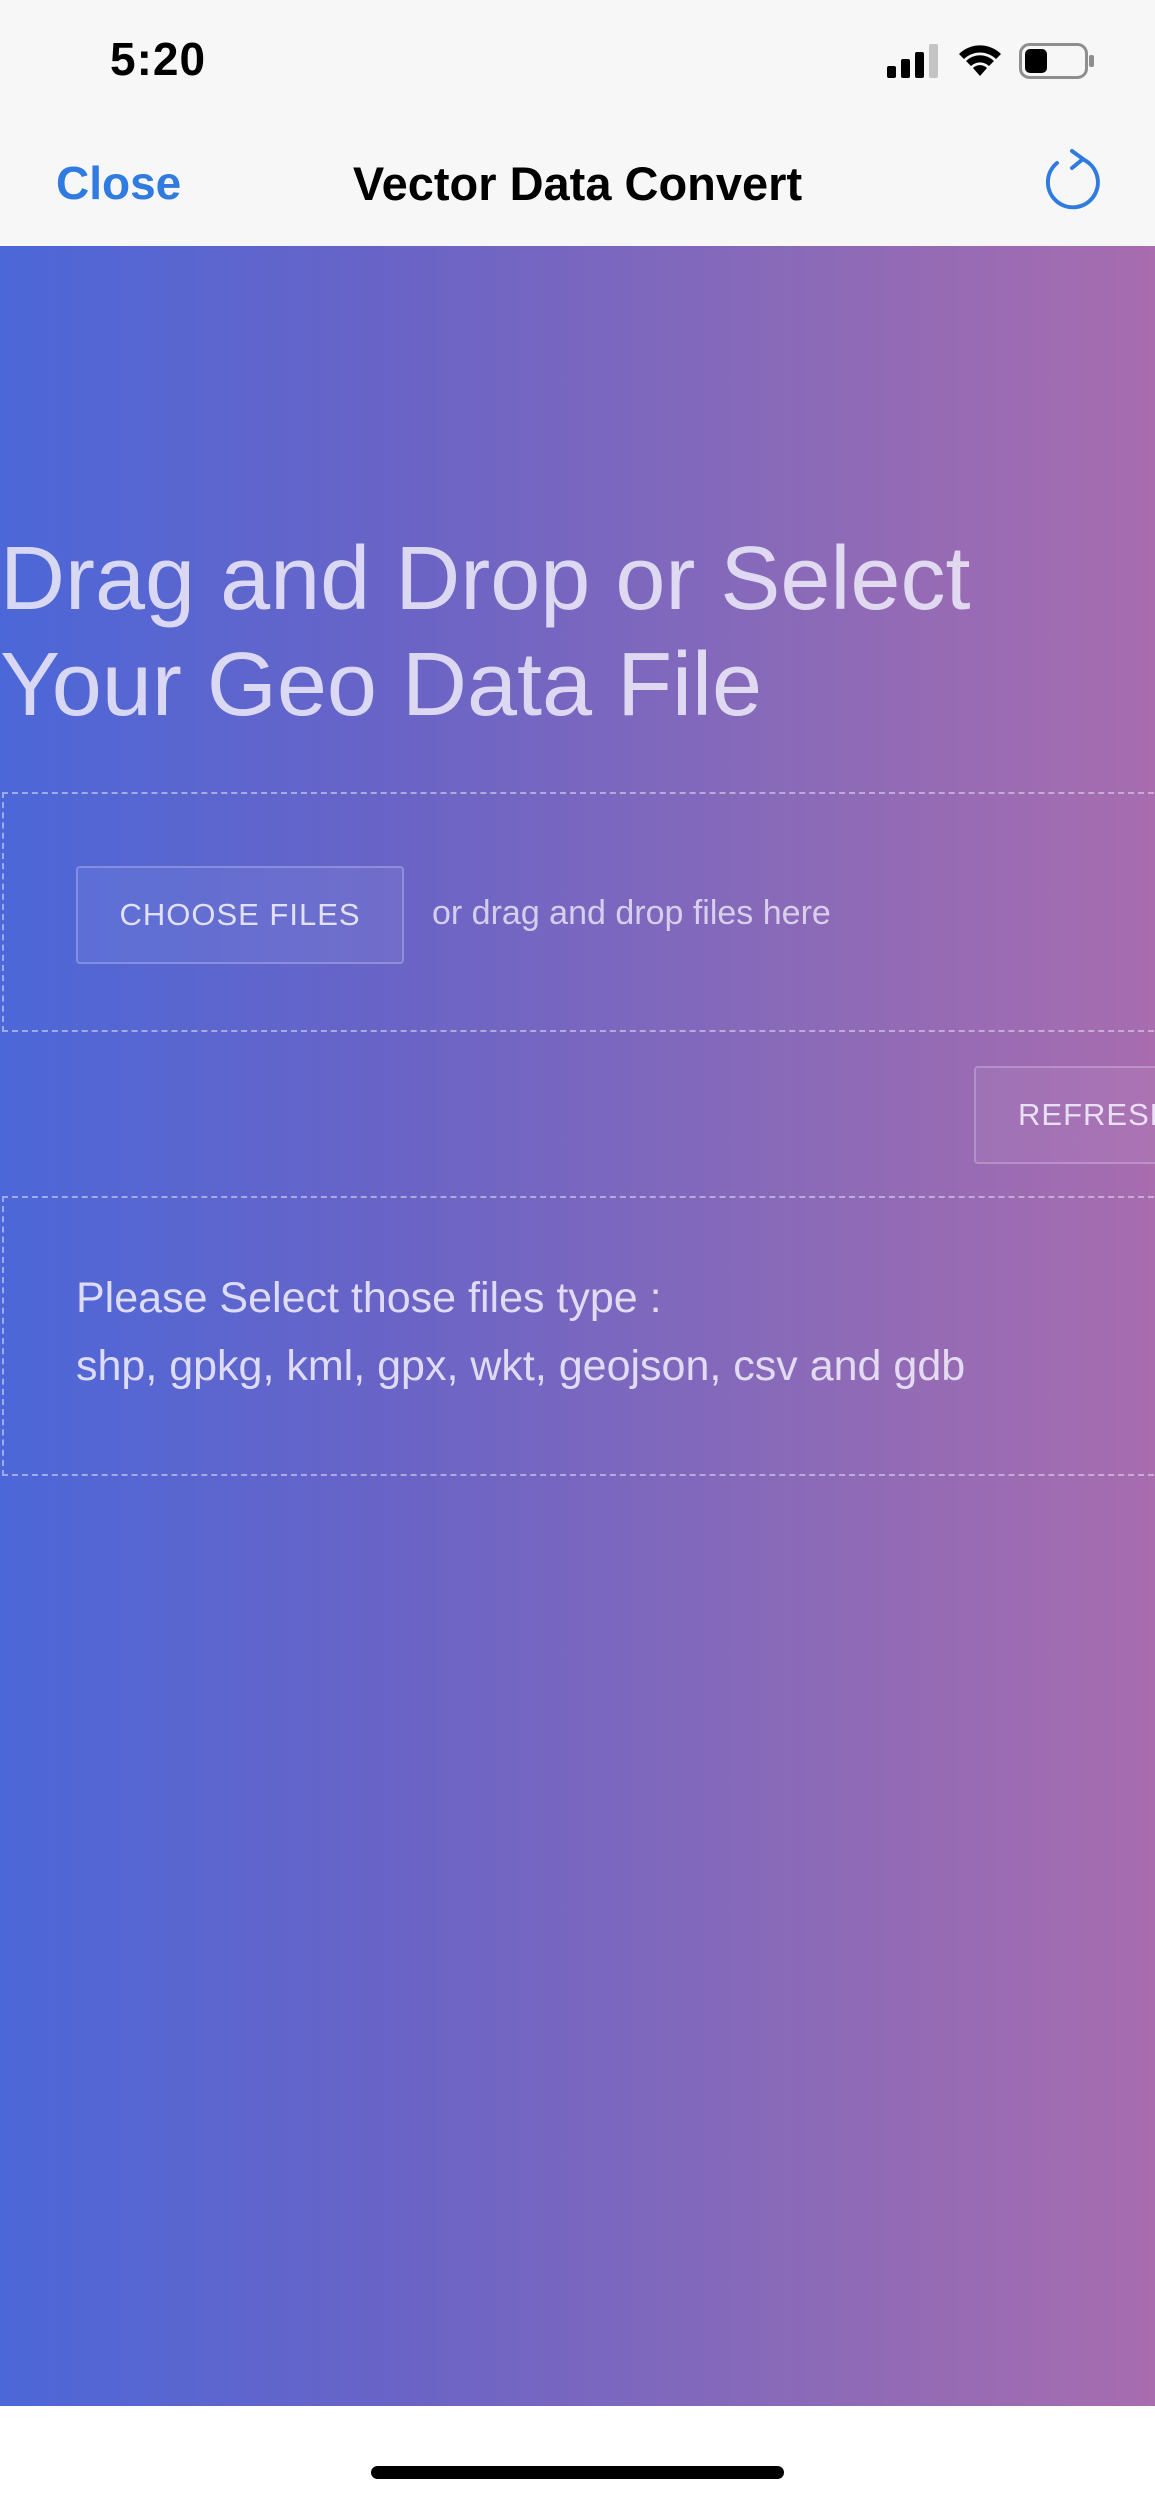 The width and height of the screenshot is (1155, 2500). Describe the element at coordinates (240, 915) in the screenshot. I see `choose-files-button: CHOOSE FILES` at that location.